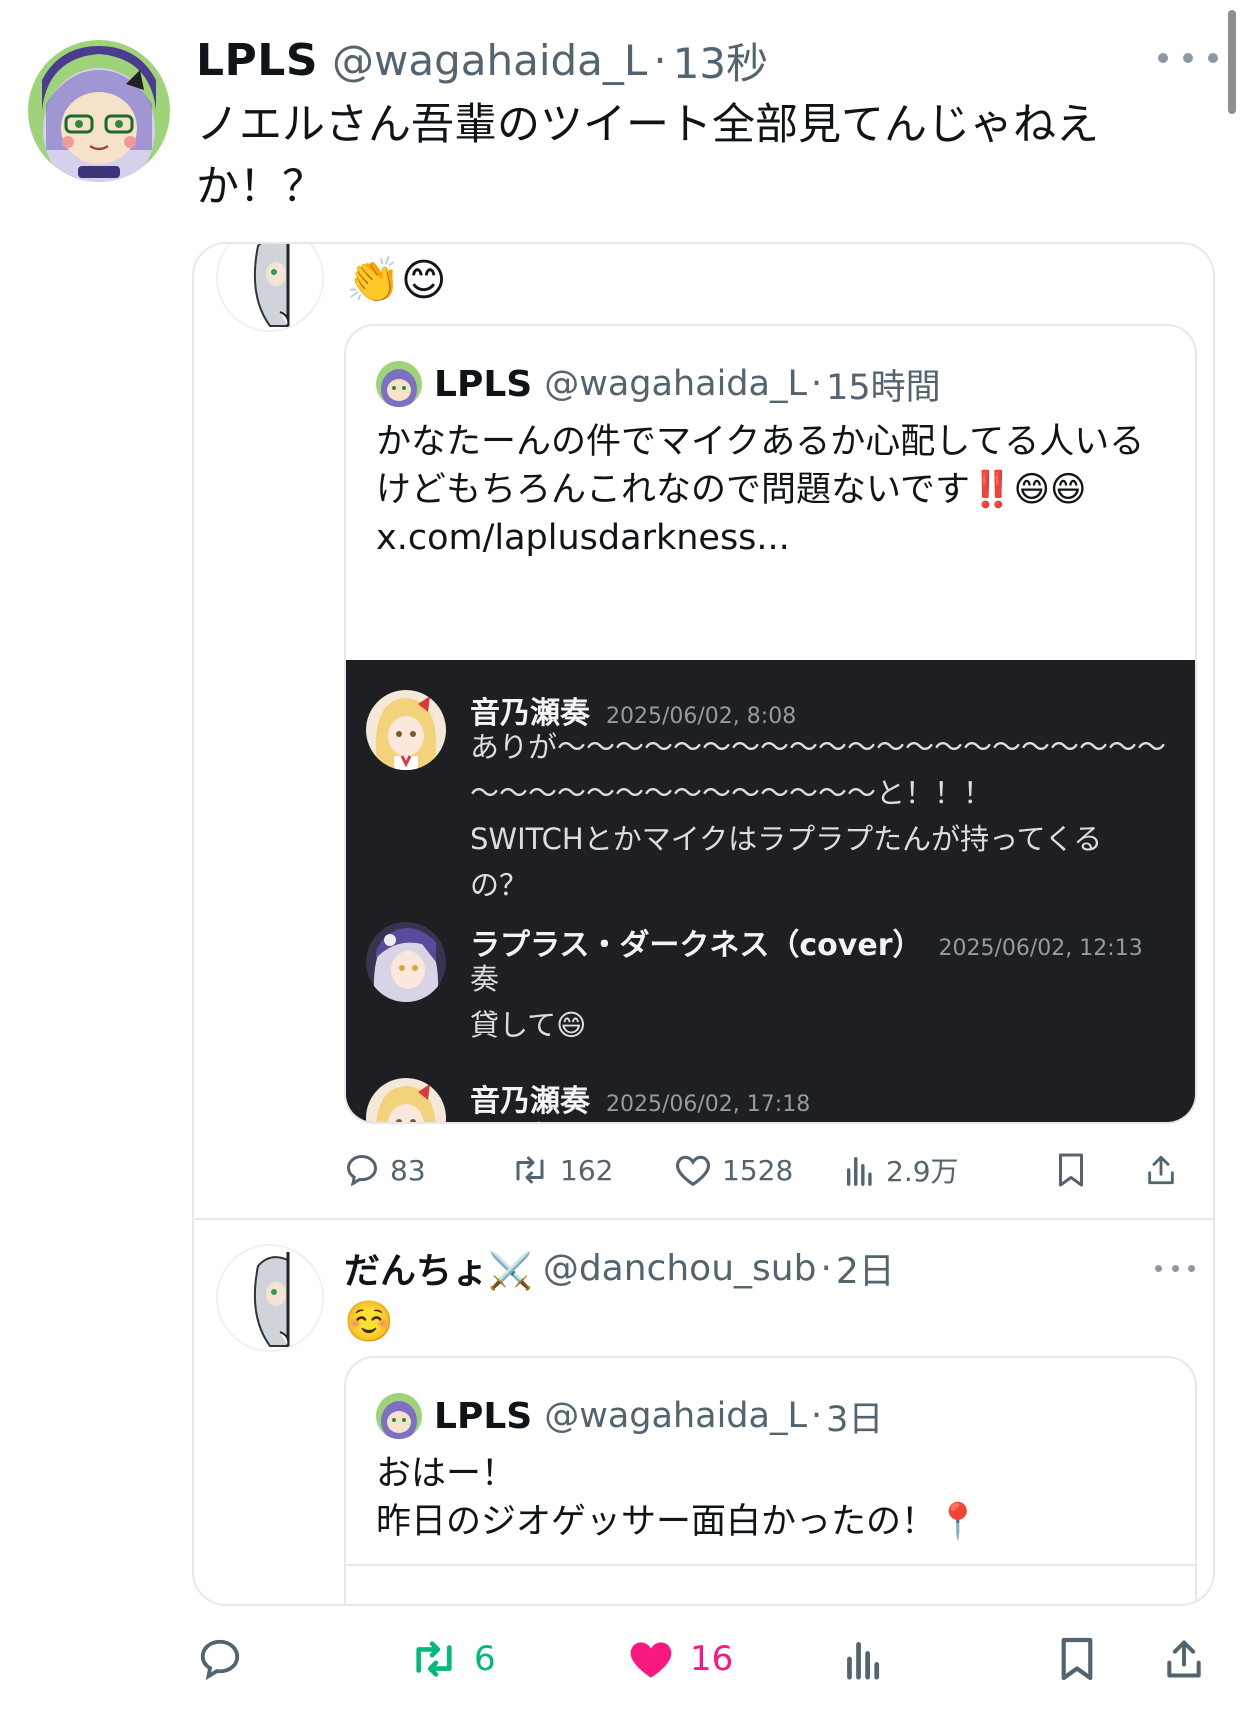 The width and height of the screenshot is (1242, 1722). Describe the element at coordinates (385, 1170) in the screenshot. I see `reply-button: 83` at that location.